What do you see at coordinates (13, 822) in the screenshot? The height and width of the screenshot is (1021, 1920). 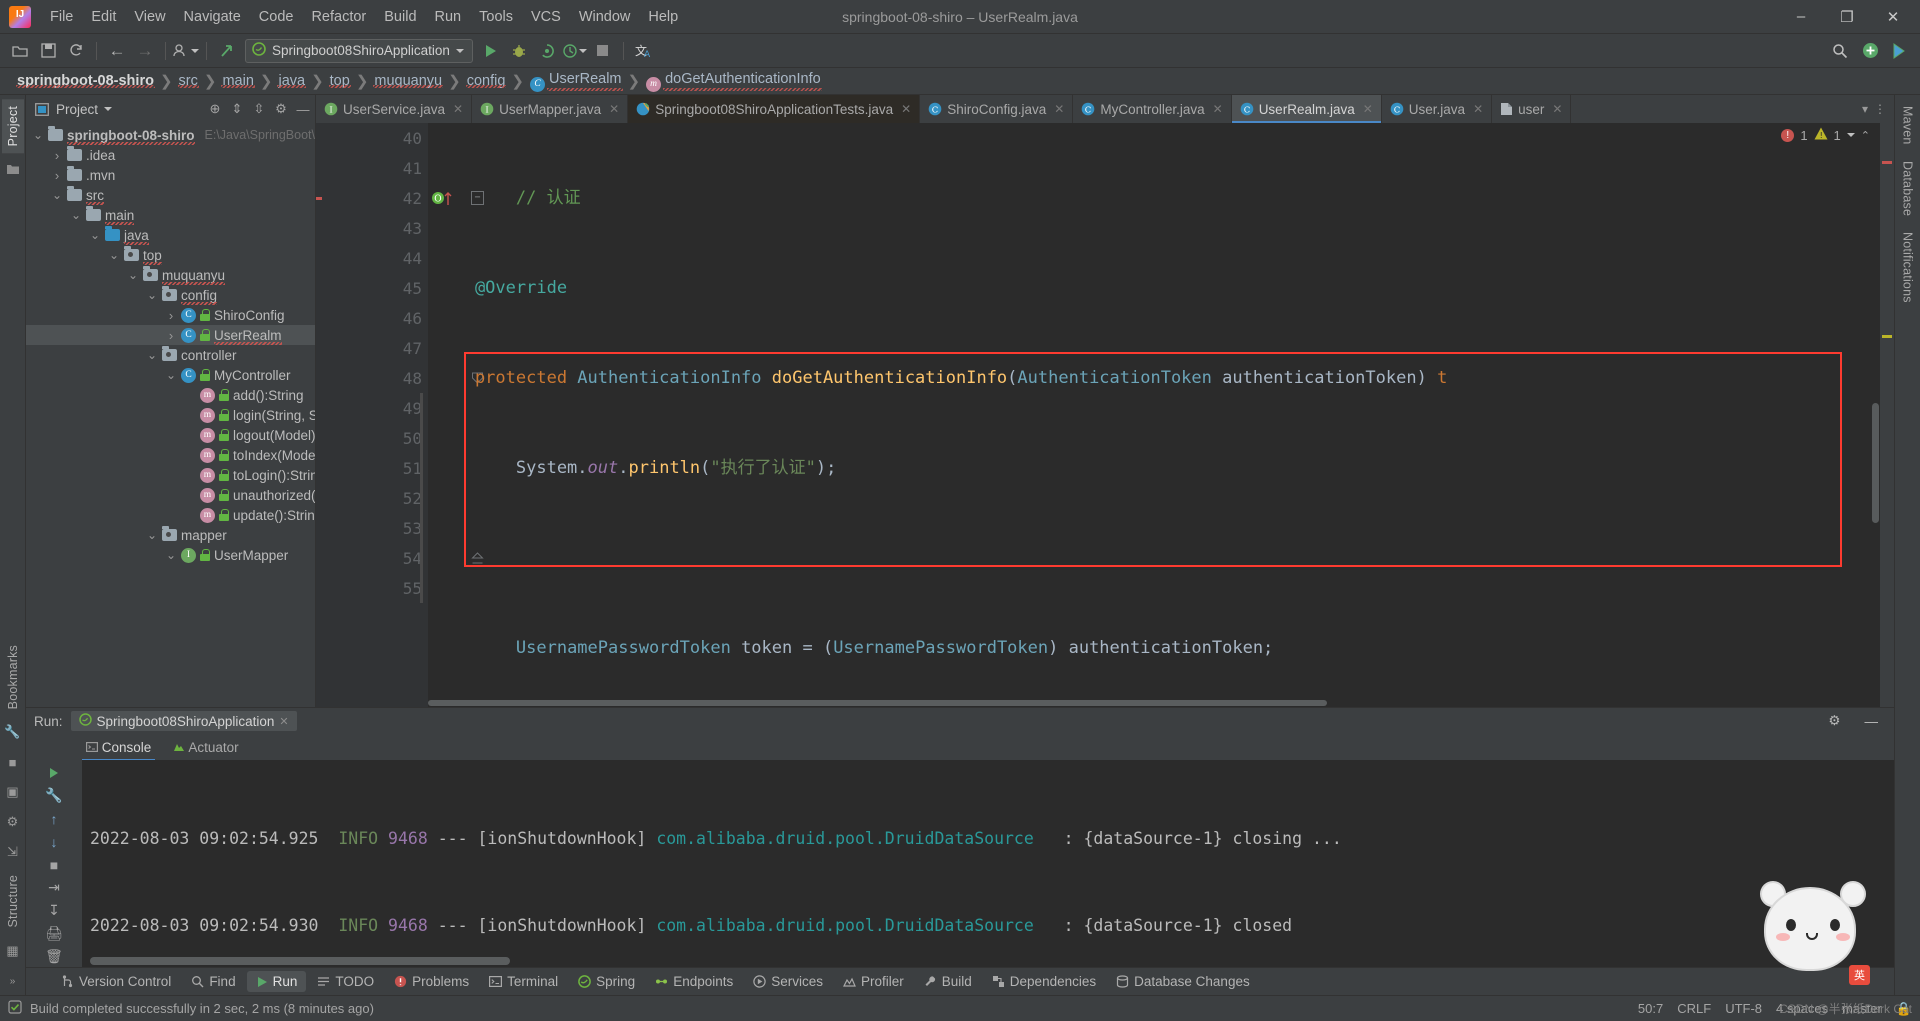 I see `settings-tool-icon: ⚙` at bounding box center [13, 822].